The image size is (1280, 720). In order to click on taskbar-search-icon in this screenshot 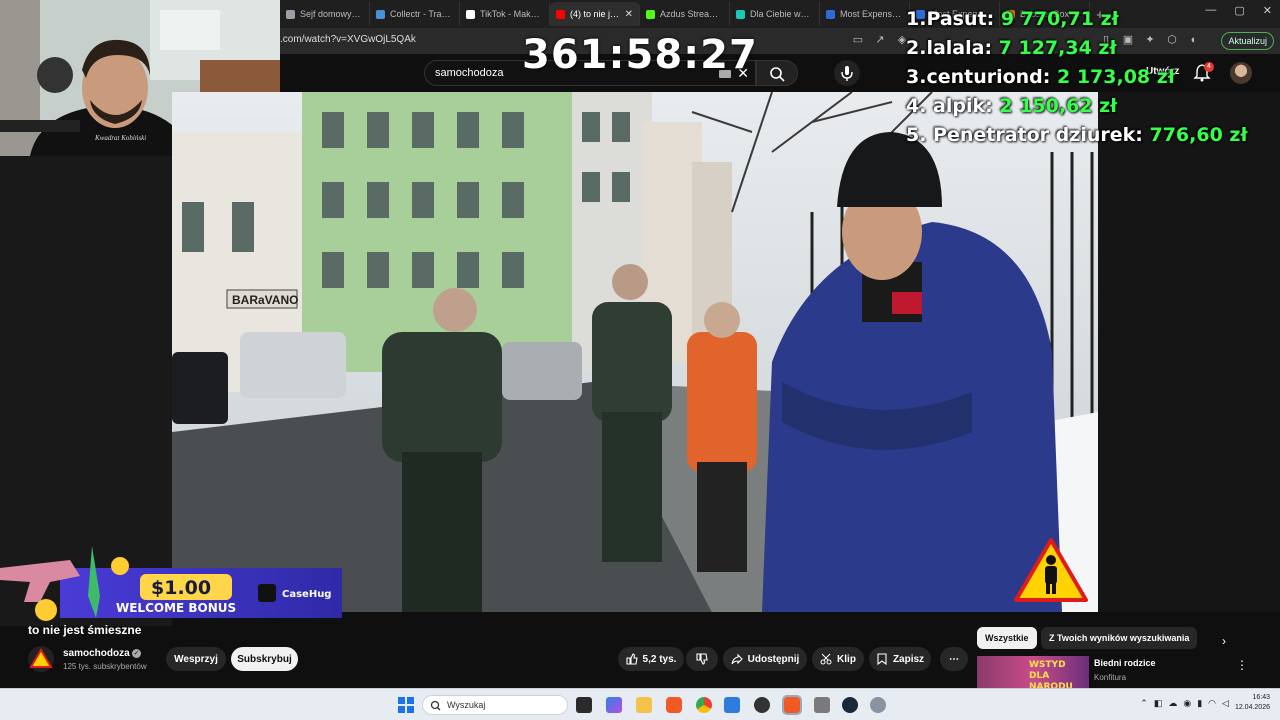, I will do `click(435, 705)`.